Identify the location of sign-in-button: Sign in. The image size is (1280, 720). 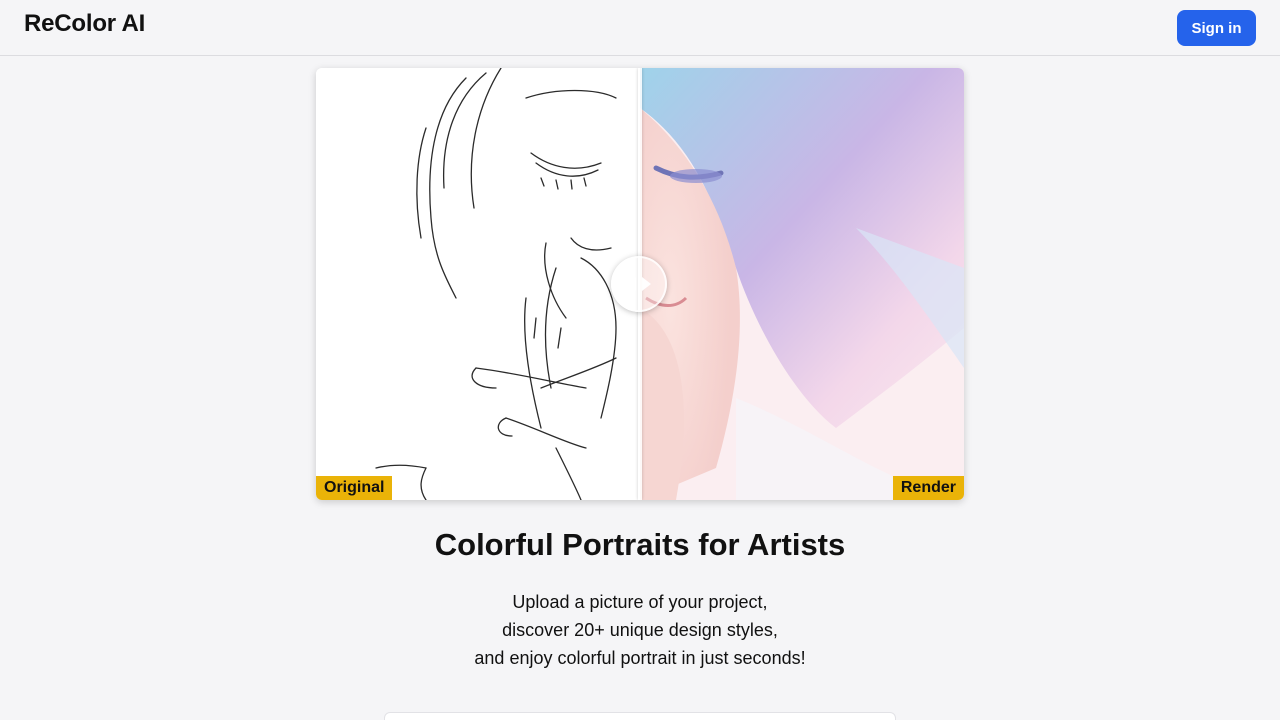
(1216, 28).